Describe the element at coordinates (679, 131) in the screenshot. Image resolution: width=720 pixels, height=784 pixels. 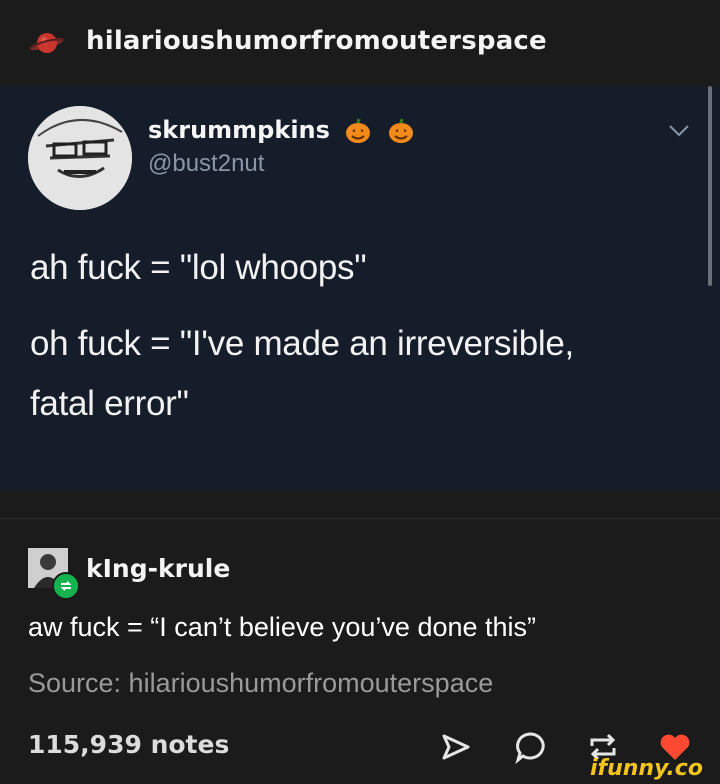
I see `chevron-down-icon` at that location.